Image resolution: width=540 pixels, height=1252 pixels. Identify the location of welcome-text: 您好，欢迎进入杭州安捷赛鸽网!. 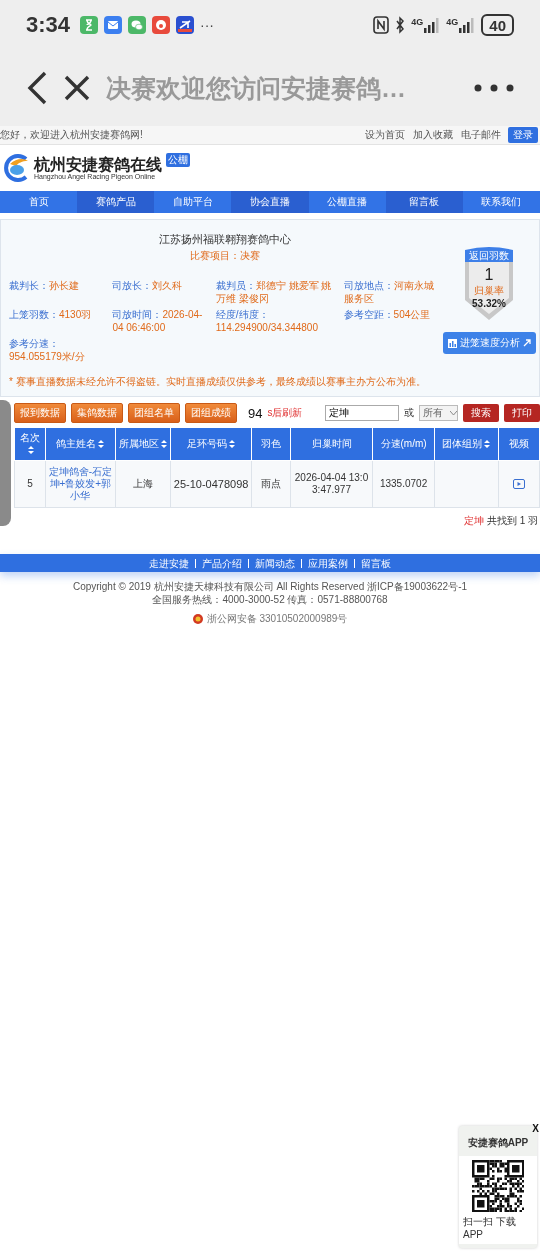
(72, 135).